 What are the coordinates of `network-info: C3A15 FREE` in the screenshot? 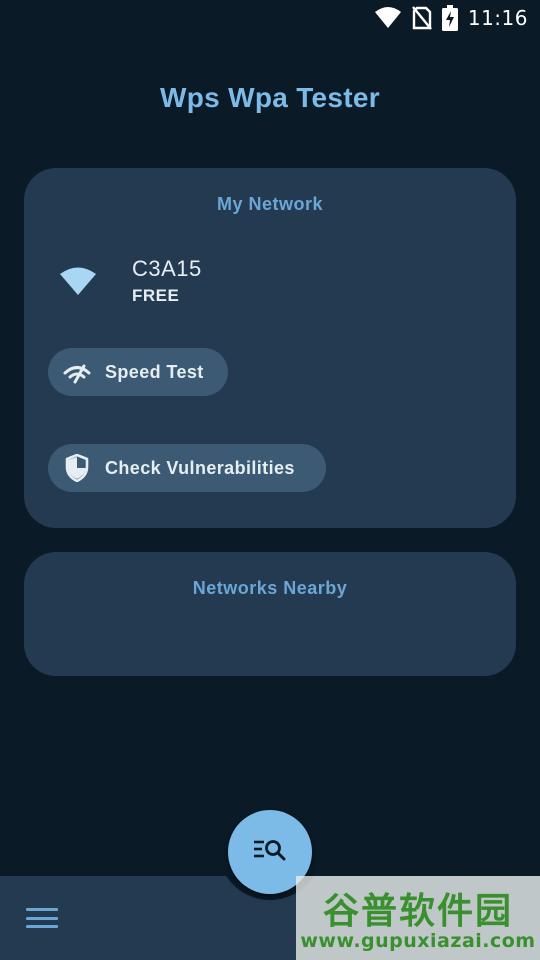 It's located at (167, 281).